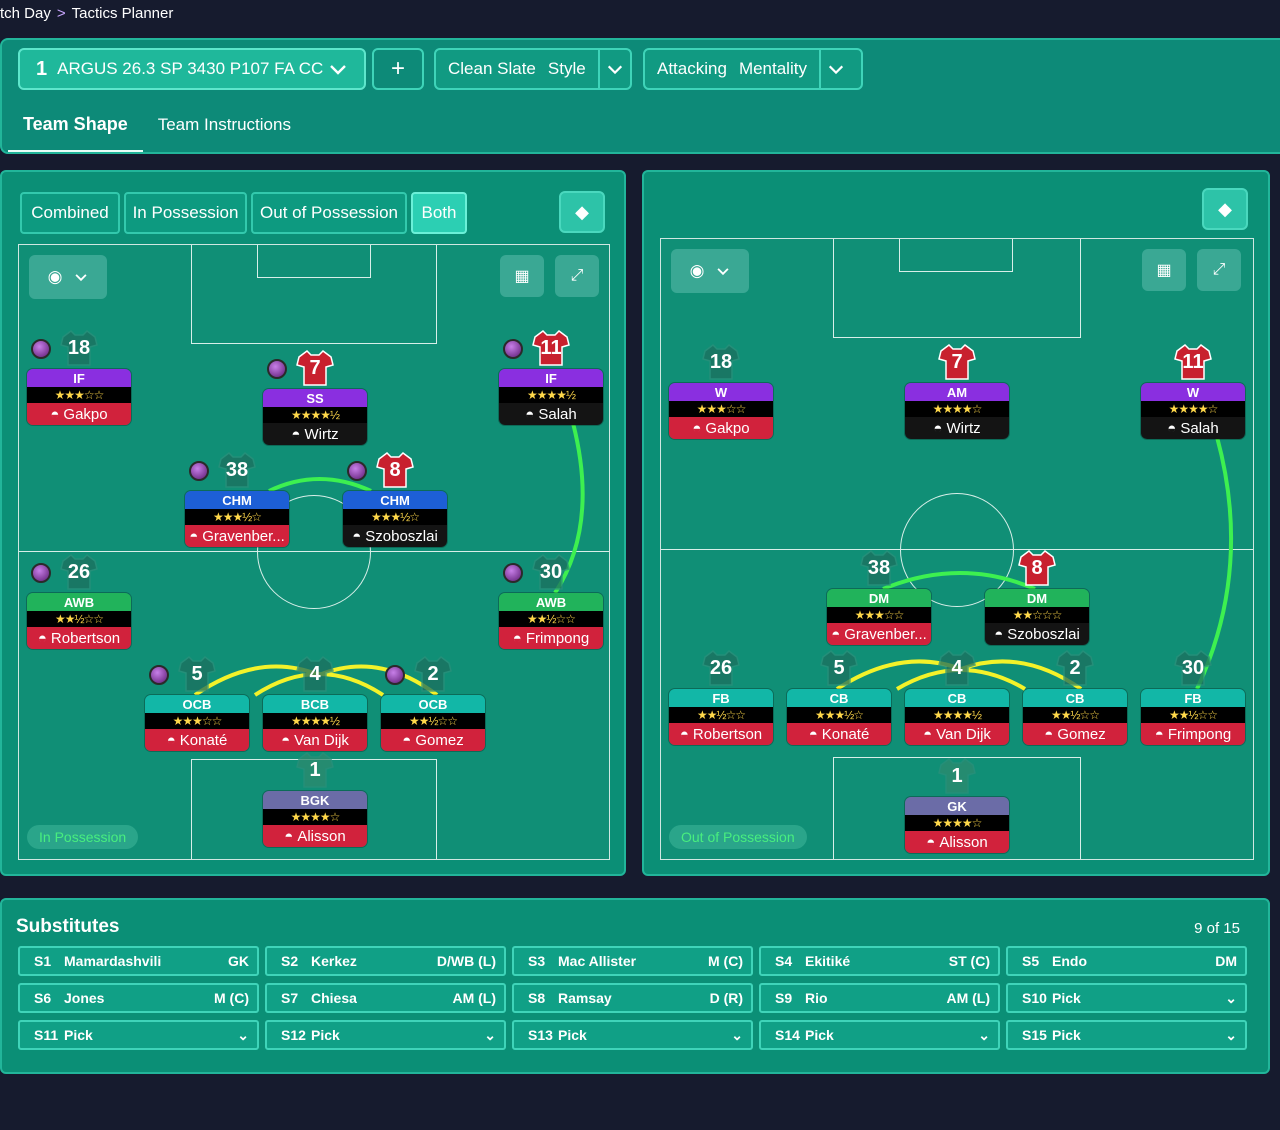 Image resolution: width=1280 pixels, height=1130 pixels. What do you see at coordinates (315, 417) in the screenshot?
I see `player-card-wirtz: SS ★★★★½ ◓ Wirtz` at bounding box center [315, 417].